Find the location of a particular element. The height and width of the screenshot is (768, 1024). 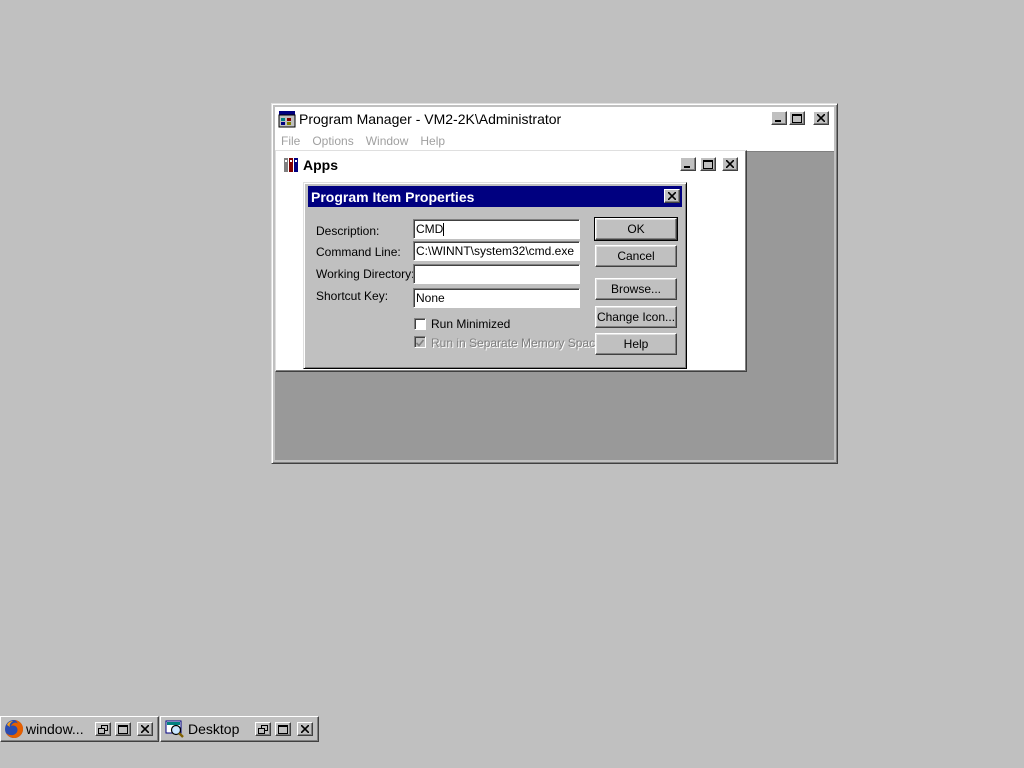

checkmark-icon is located at coordinates (420, 343).